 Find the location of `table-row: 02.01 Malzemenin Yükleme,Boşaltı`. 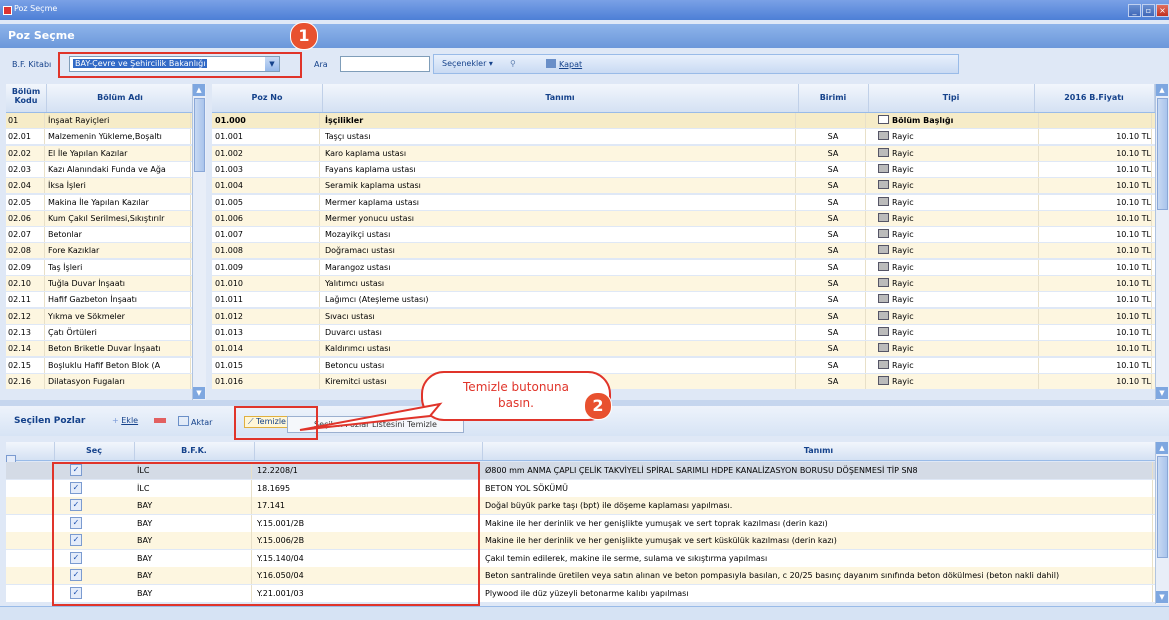

table-row: 02.01 Malzemenin Yükleme,Boşaltı is located at coordinates (99, 137).